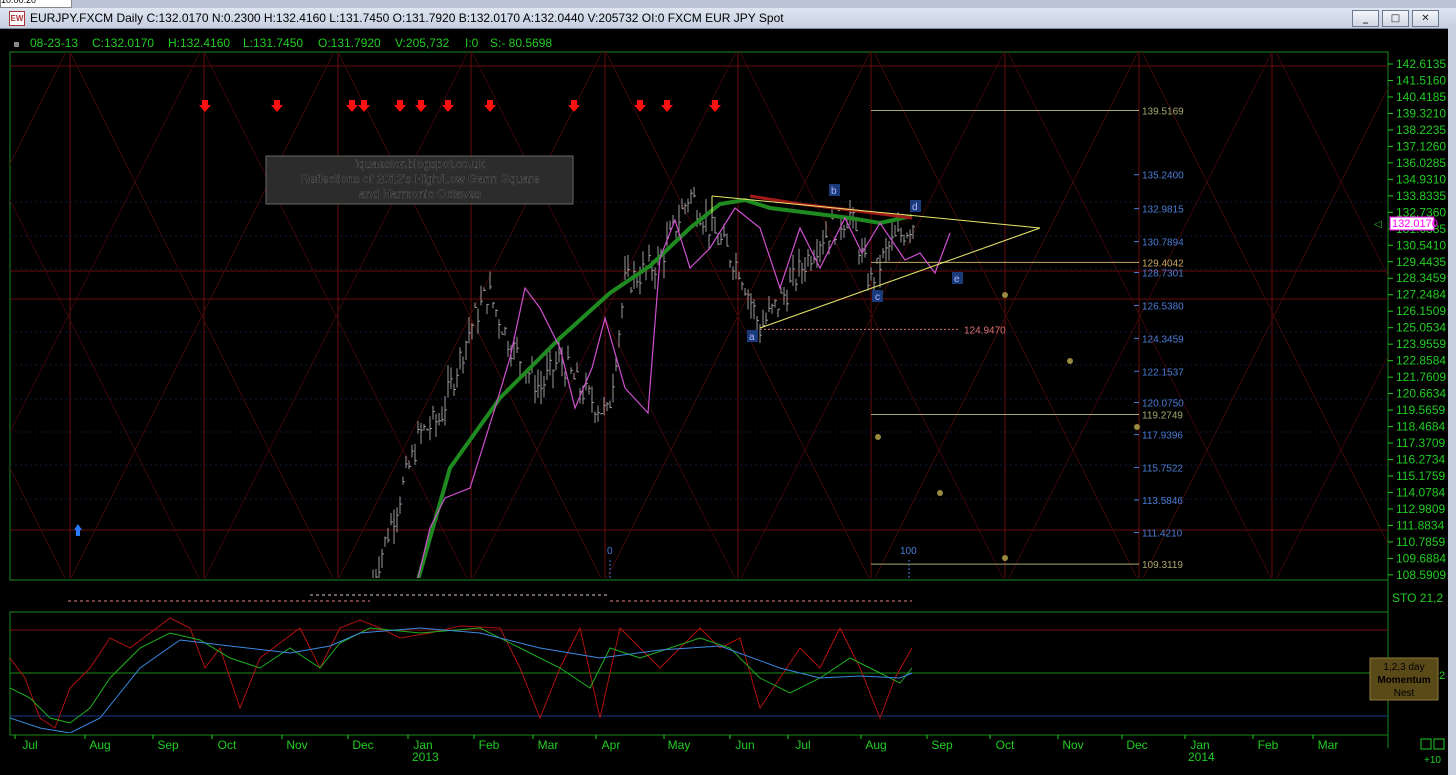  What do you see at coordinates (611, 745) in the screenshot?
I see `month-label: Apr` at bounding box center [611, 745].